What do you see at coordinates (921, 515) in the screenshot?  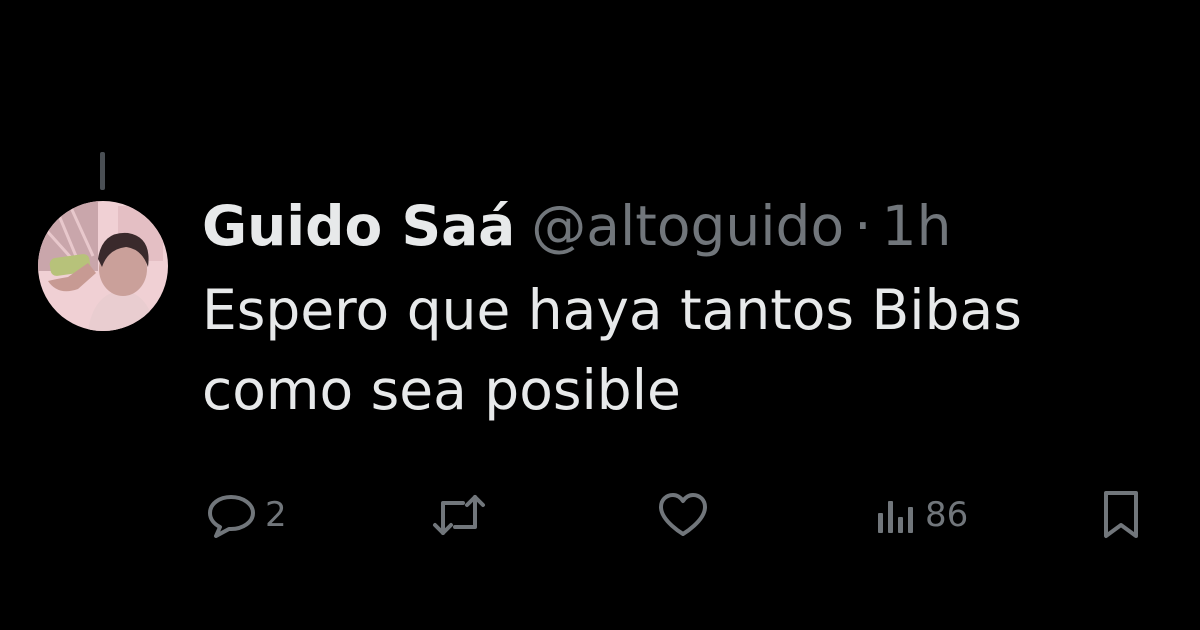 I see `views-button: 86` at bounding box center [921, 515].